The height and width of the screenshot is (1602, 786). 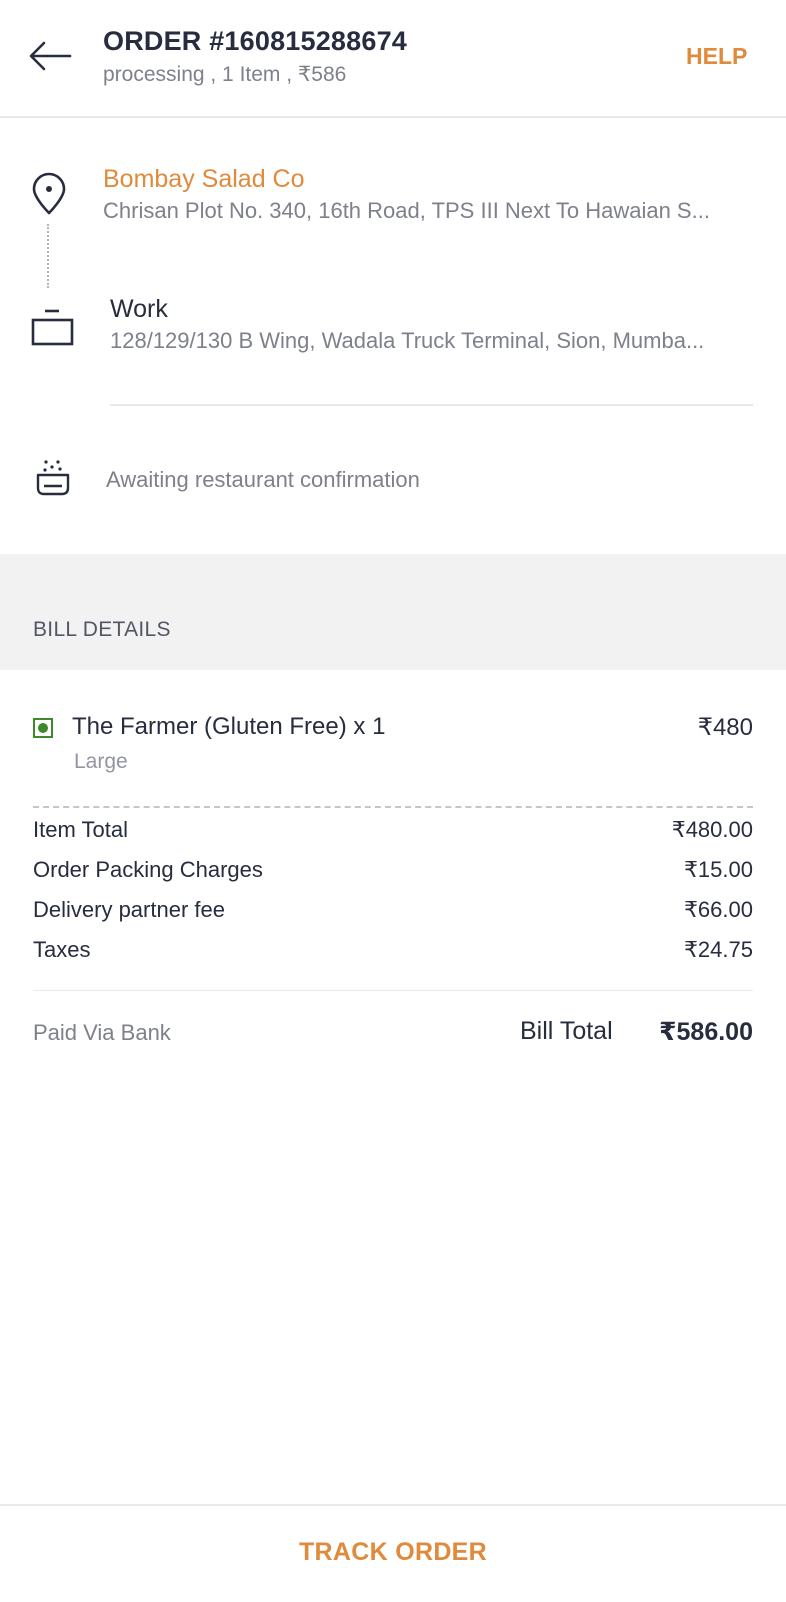 I want to click on bill-row-label: Item Total, so click(x=80, y=829).